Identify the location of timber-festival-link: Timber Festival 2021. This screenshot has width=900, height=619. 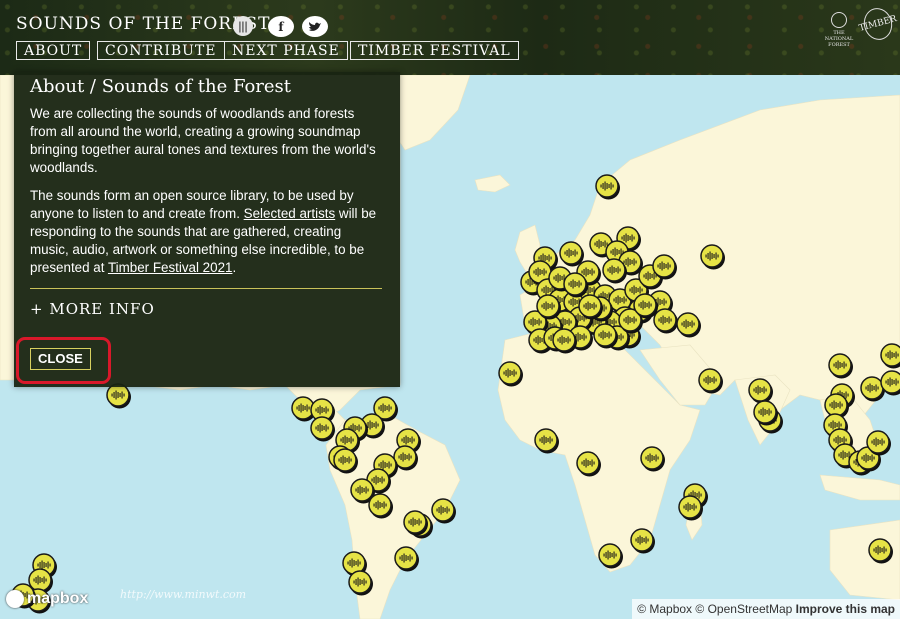
(170, 267).